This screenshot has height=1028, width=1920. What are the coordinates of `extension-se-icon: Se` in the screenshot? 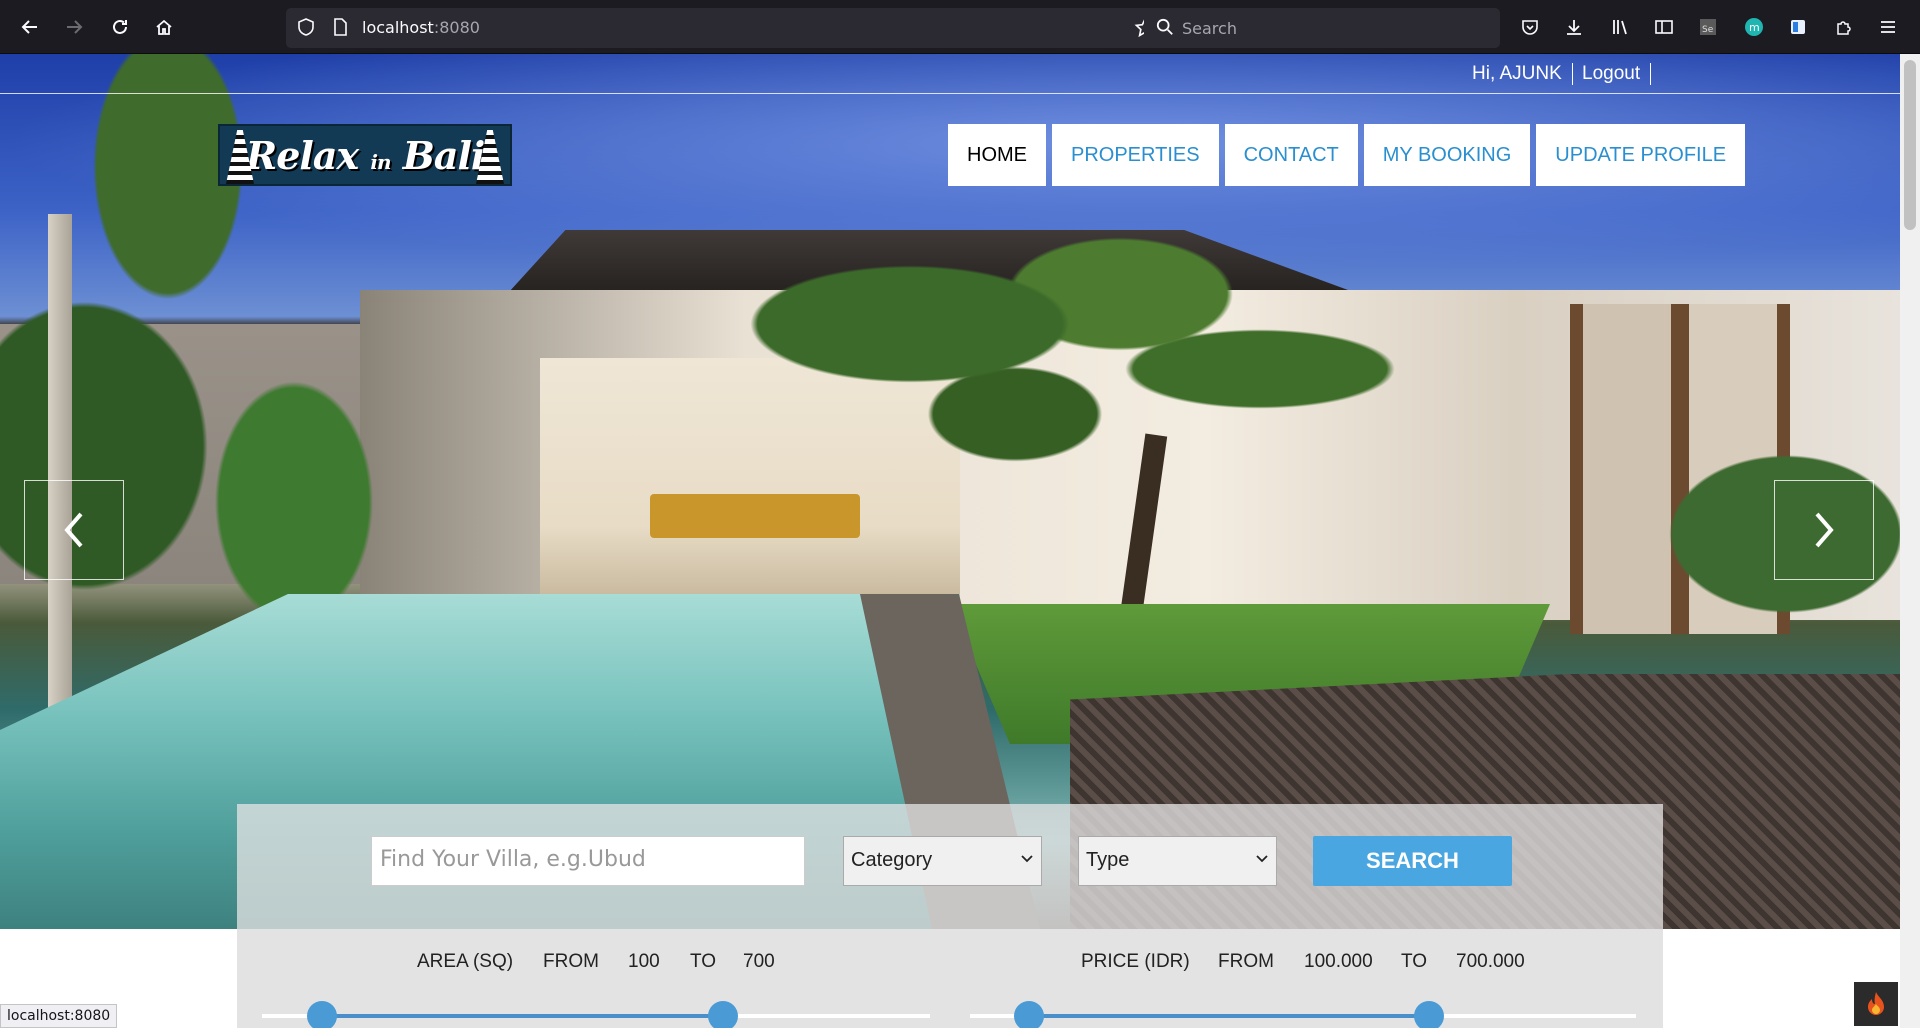 It's located at (1708, 27).